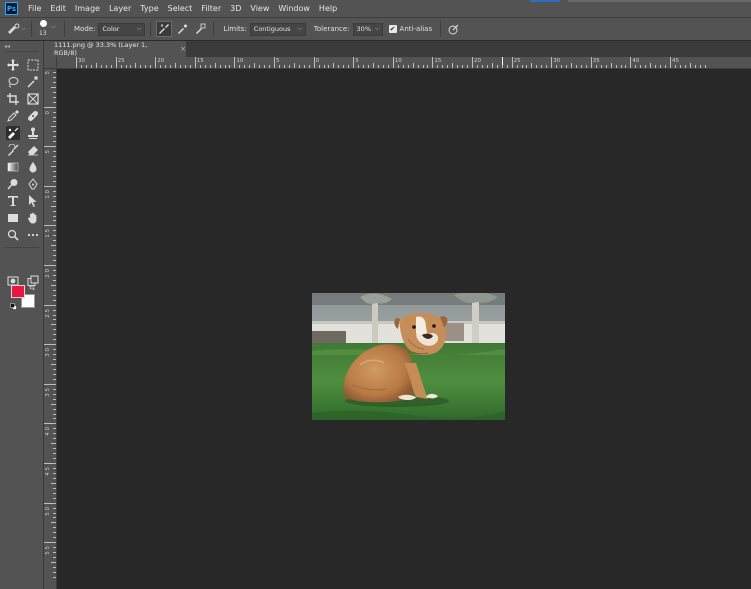 The height and width of the screenshot is (589, 751). What do you see at coordinates (48, 194) in the screenshot?
I see `ruler-label: 1 0` at bounding box center [48, 194].